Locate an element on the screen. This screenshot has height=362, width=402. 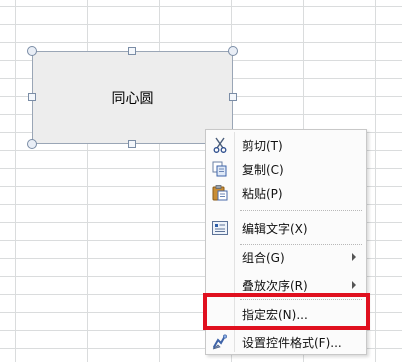
group-icon-placeholder is located at coordinates (220, 257).